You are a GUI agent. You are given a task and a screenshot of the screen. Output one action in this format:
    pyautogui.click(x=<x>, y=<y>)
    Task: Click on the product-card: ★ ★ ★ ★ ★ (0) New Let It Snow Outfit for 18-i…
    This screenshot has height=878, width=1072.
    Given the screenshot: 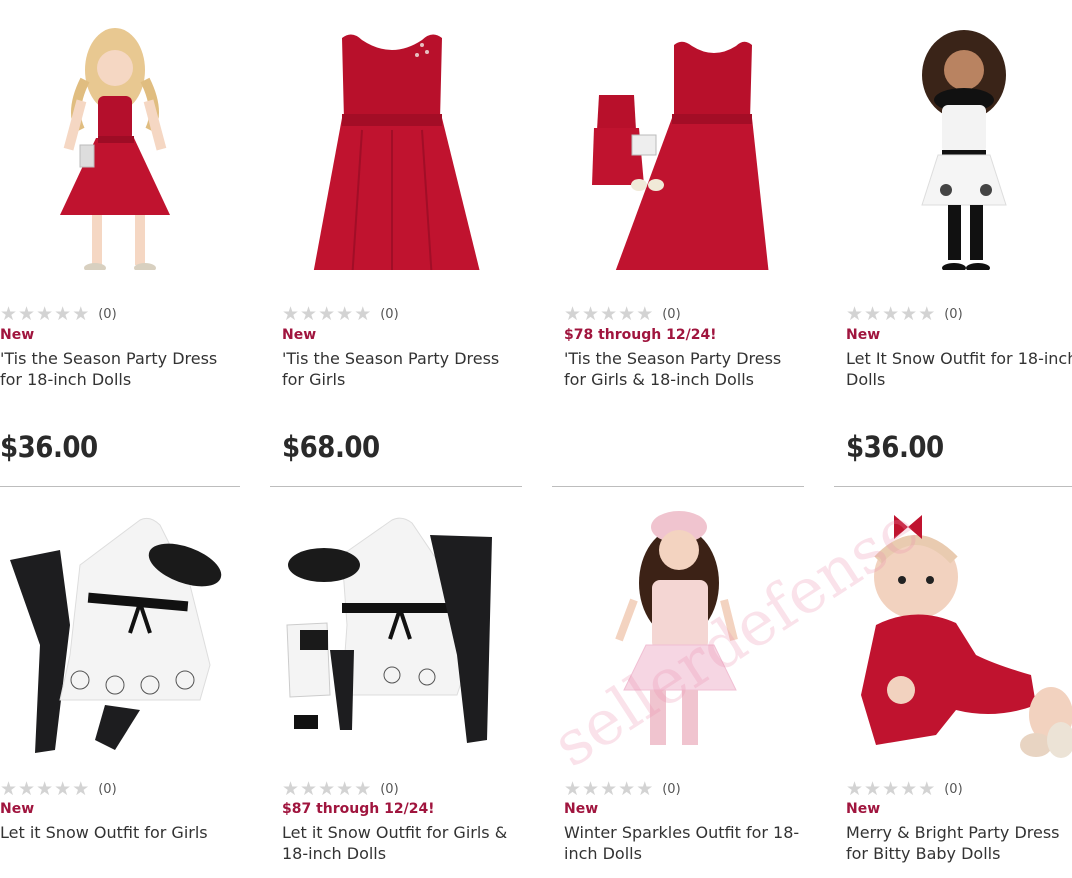 What is the action you would take?
    pyautogui.click(x=953, y=245)
    